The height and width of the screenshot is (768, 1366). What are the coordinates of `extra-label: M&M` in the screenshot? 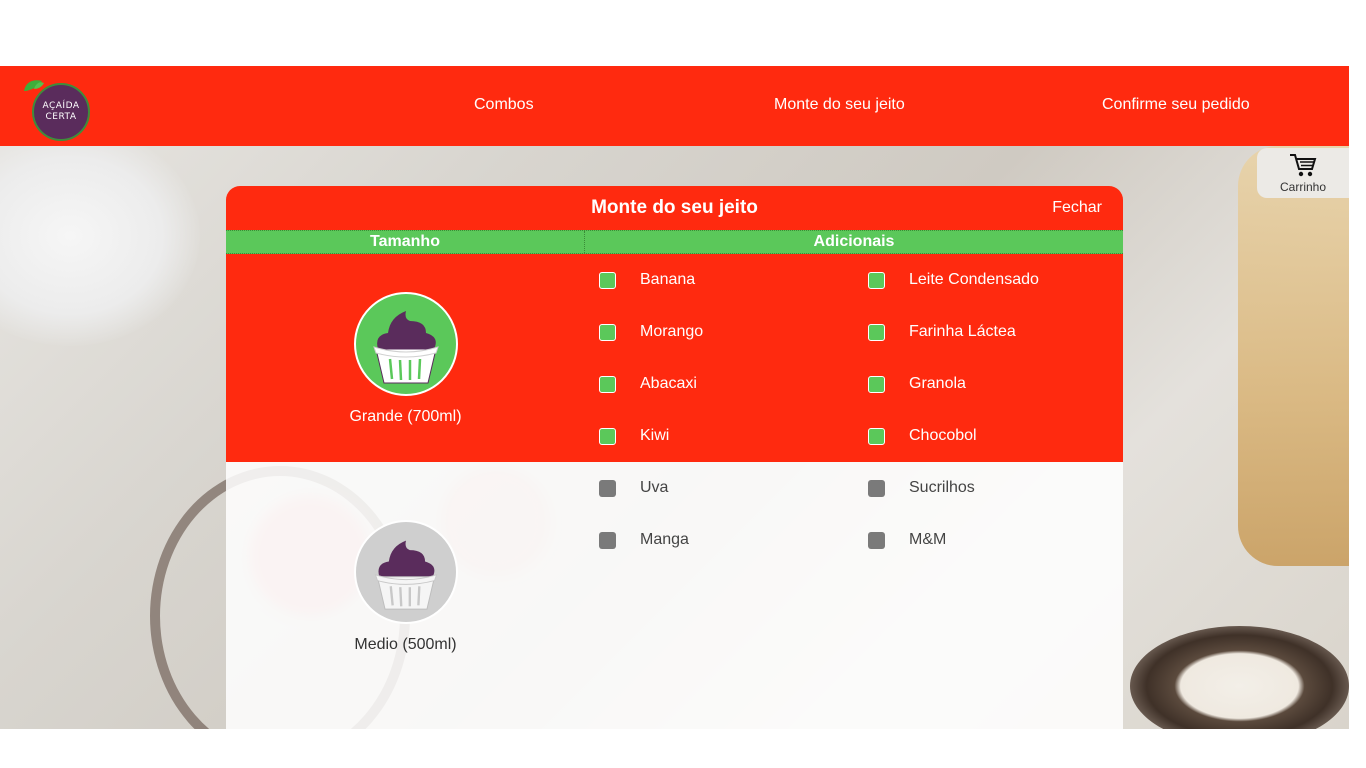 It's located at (928, 539).